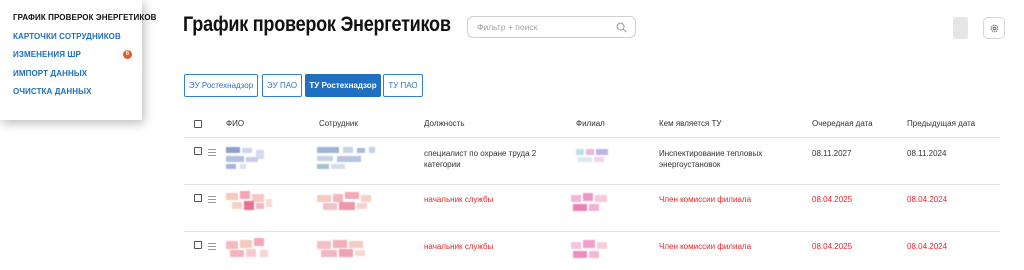 This screenshot has height=270, width=1024. What do you see at coordinates (235, 123) in the screenshot?
I see `column-header-fio: ФИО` at bounding box center [235, 123].